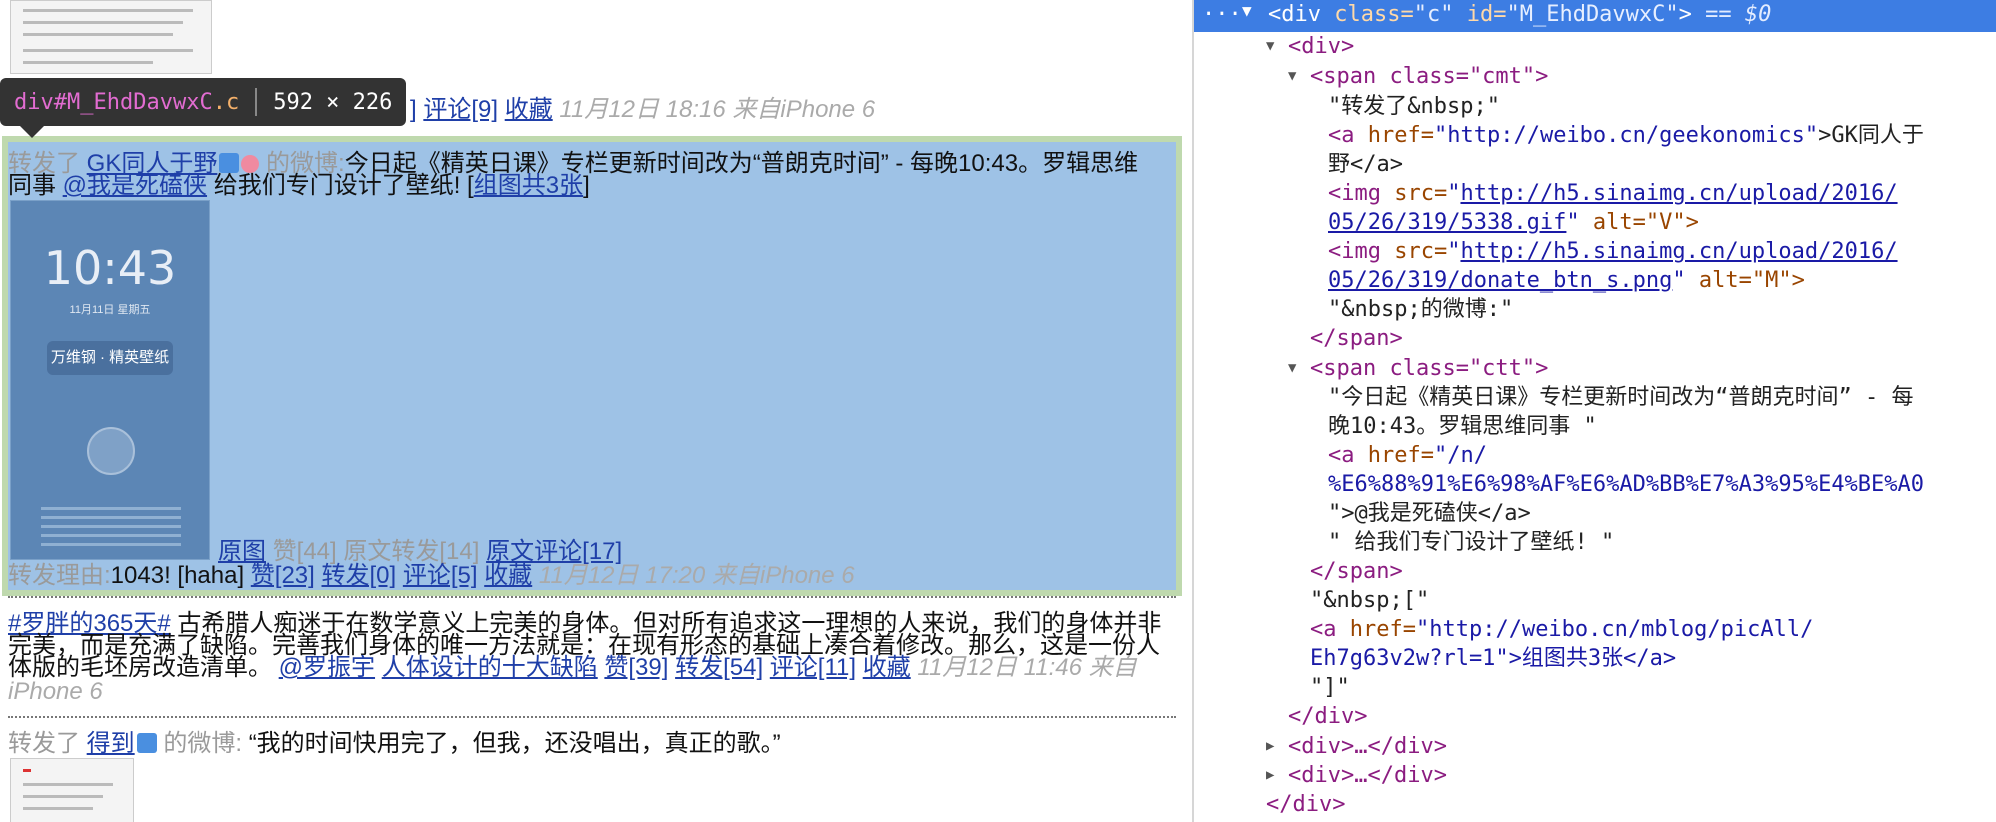 The image size is (1996, 822). I want to click on dt-span-close2: </span>, so click(1356, 571).